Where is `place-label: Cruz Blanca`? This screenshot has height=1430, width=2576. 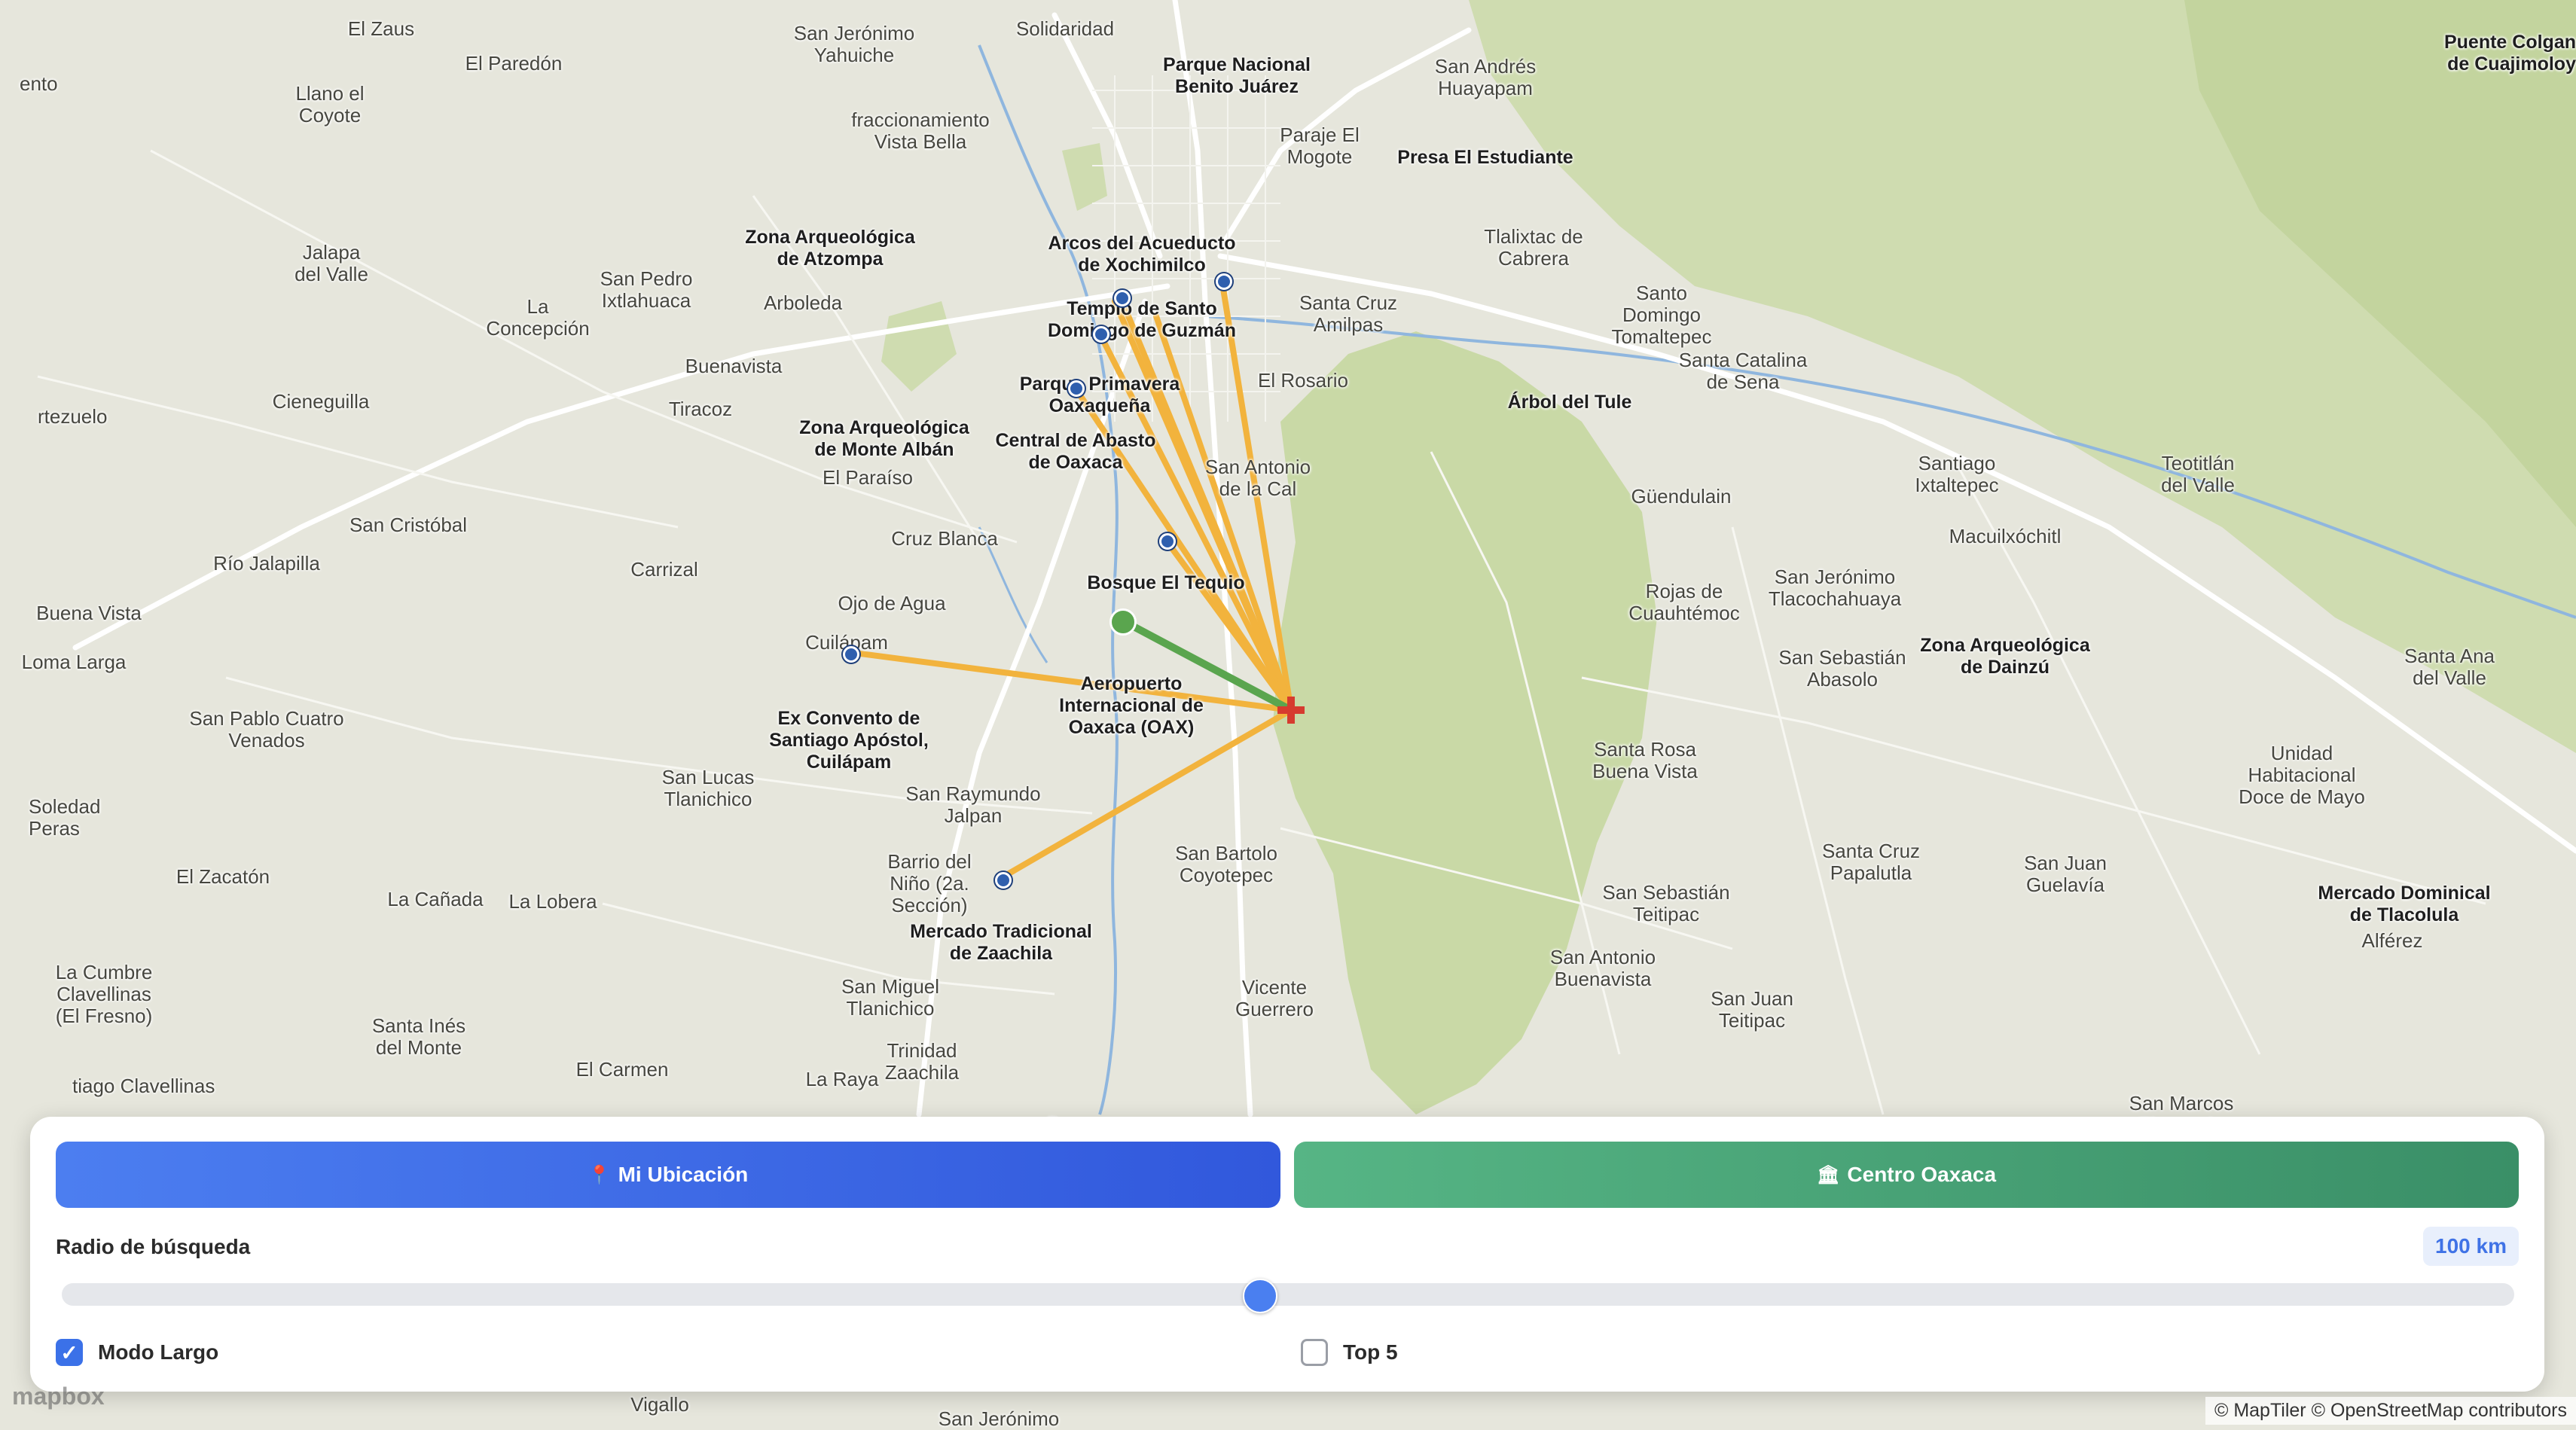 place-label: Cruz Blanca is located at coordinates (945, 538).